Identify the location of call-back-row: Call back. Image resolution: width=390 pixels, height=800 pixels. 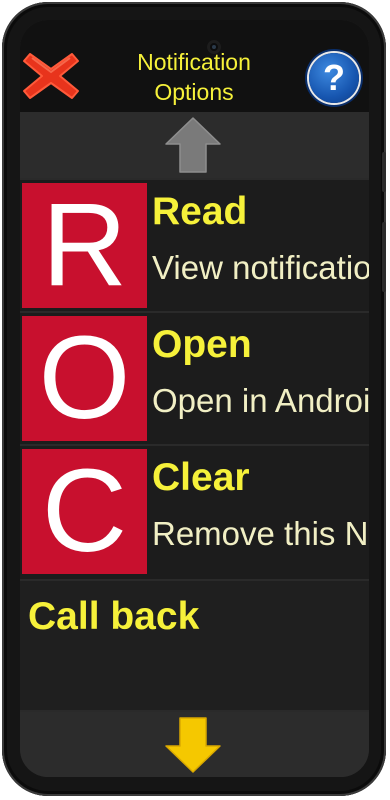
(194, 645).